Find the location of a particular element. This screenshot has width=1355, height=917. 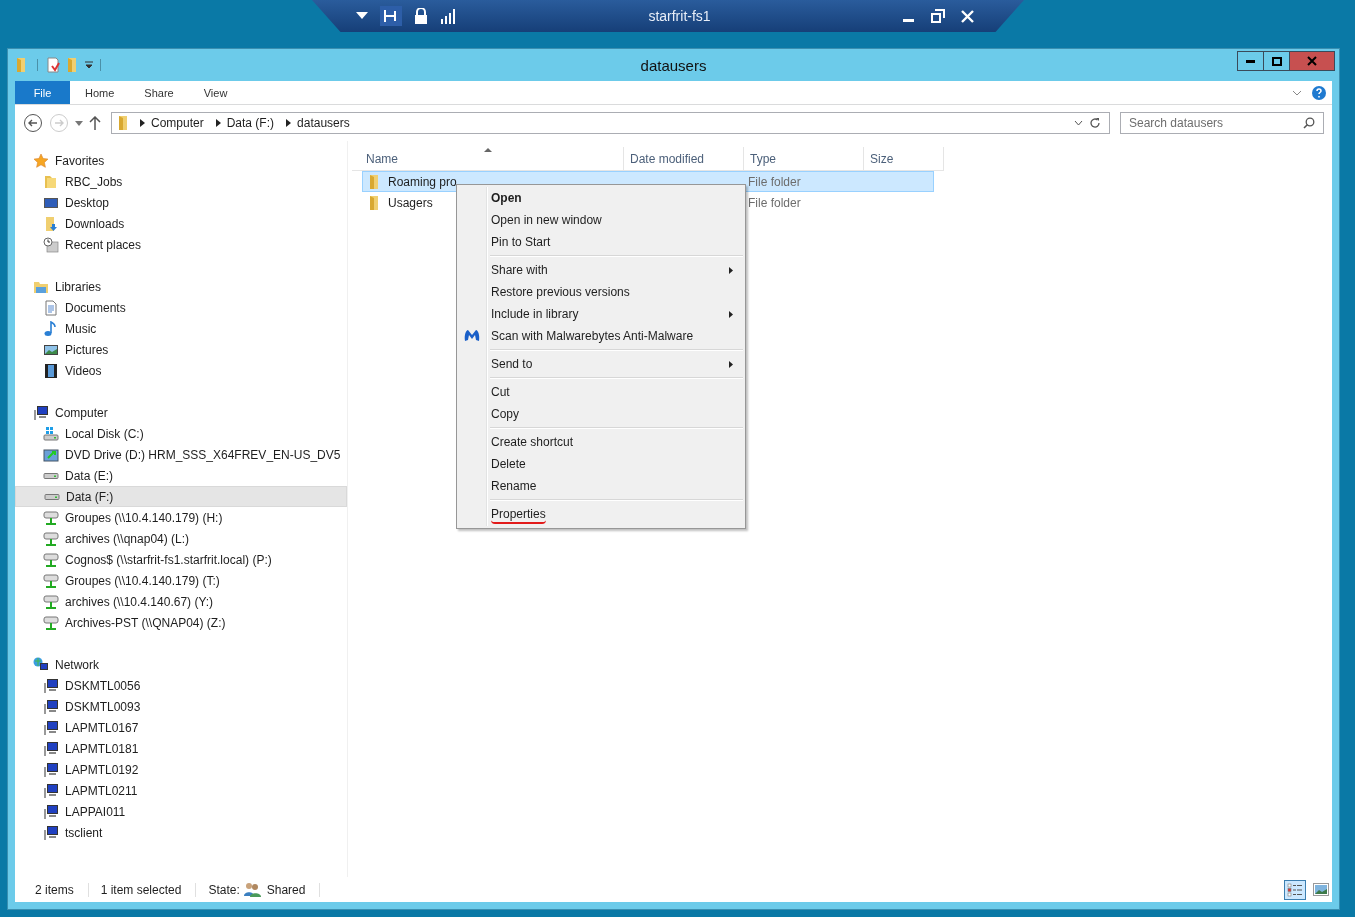

item-count: 2 items is located at coordinates (54, 889).